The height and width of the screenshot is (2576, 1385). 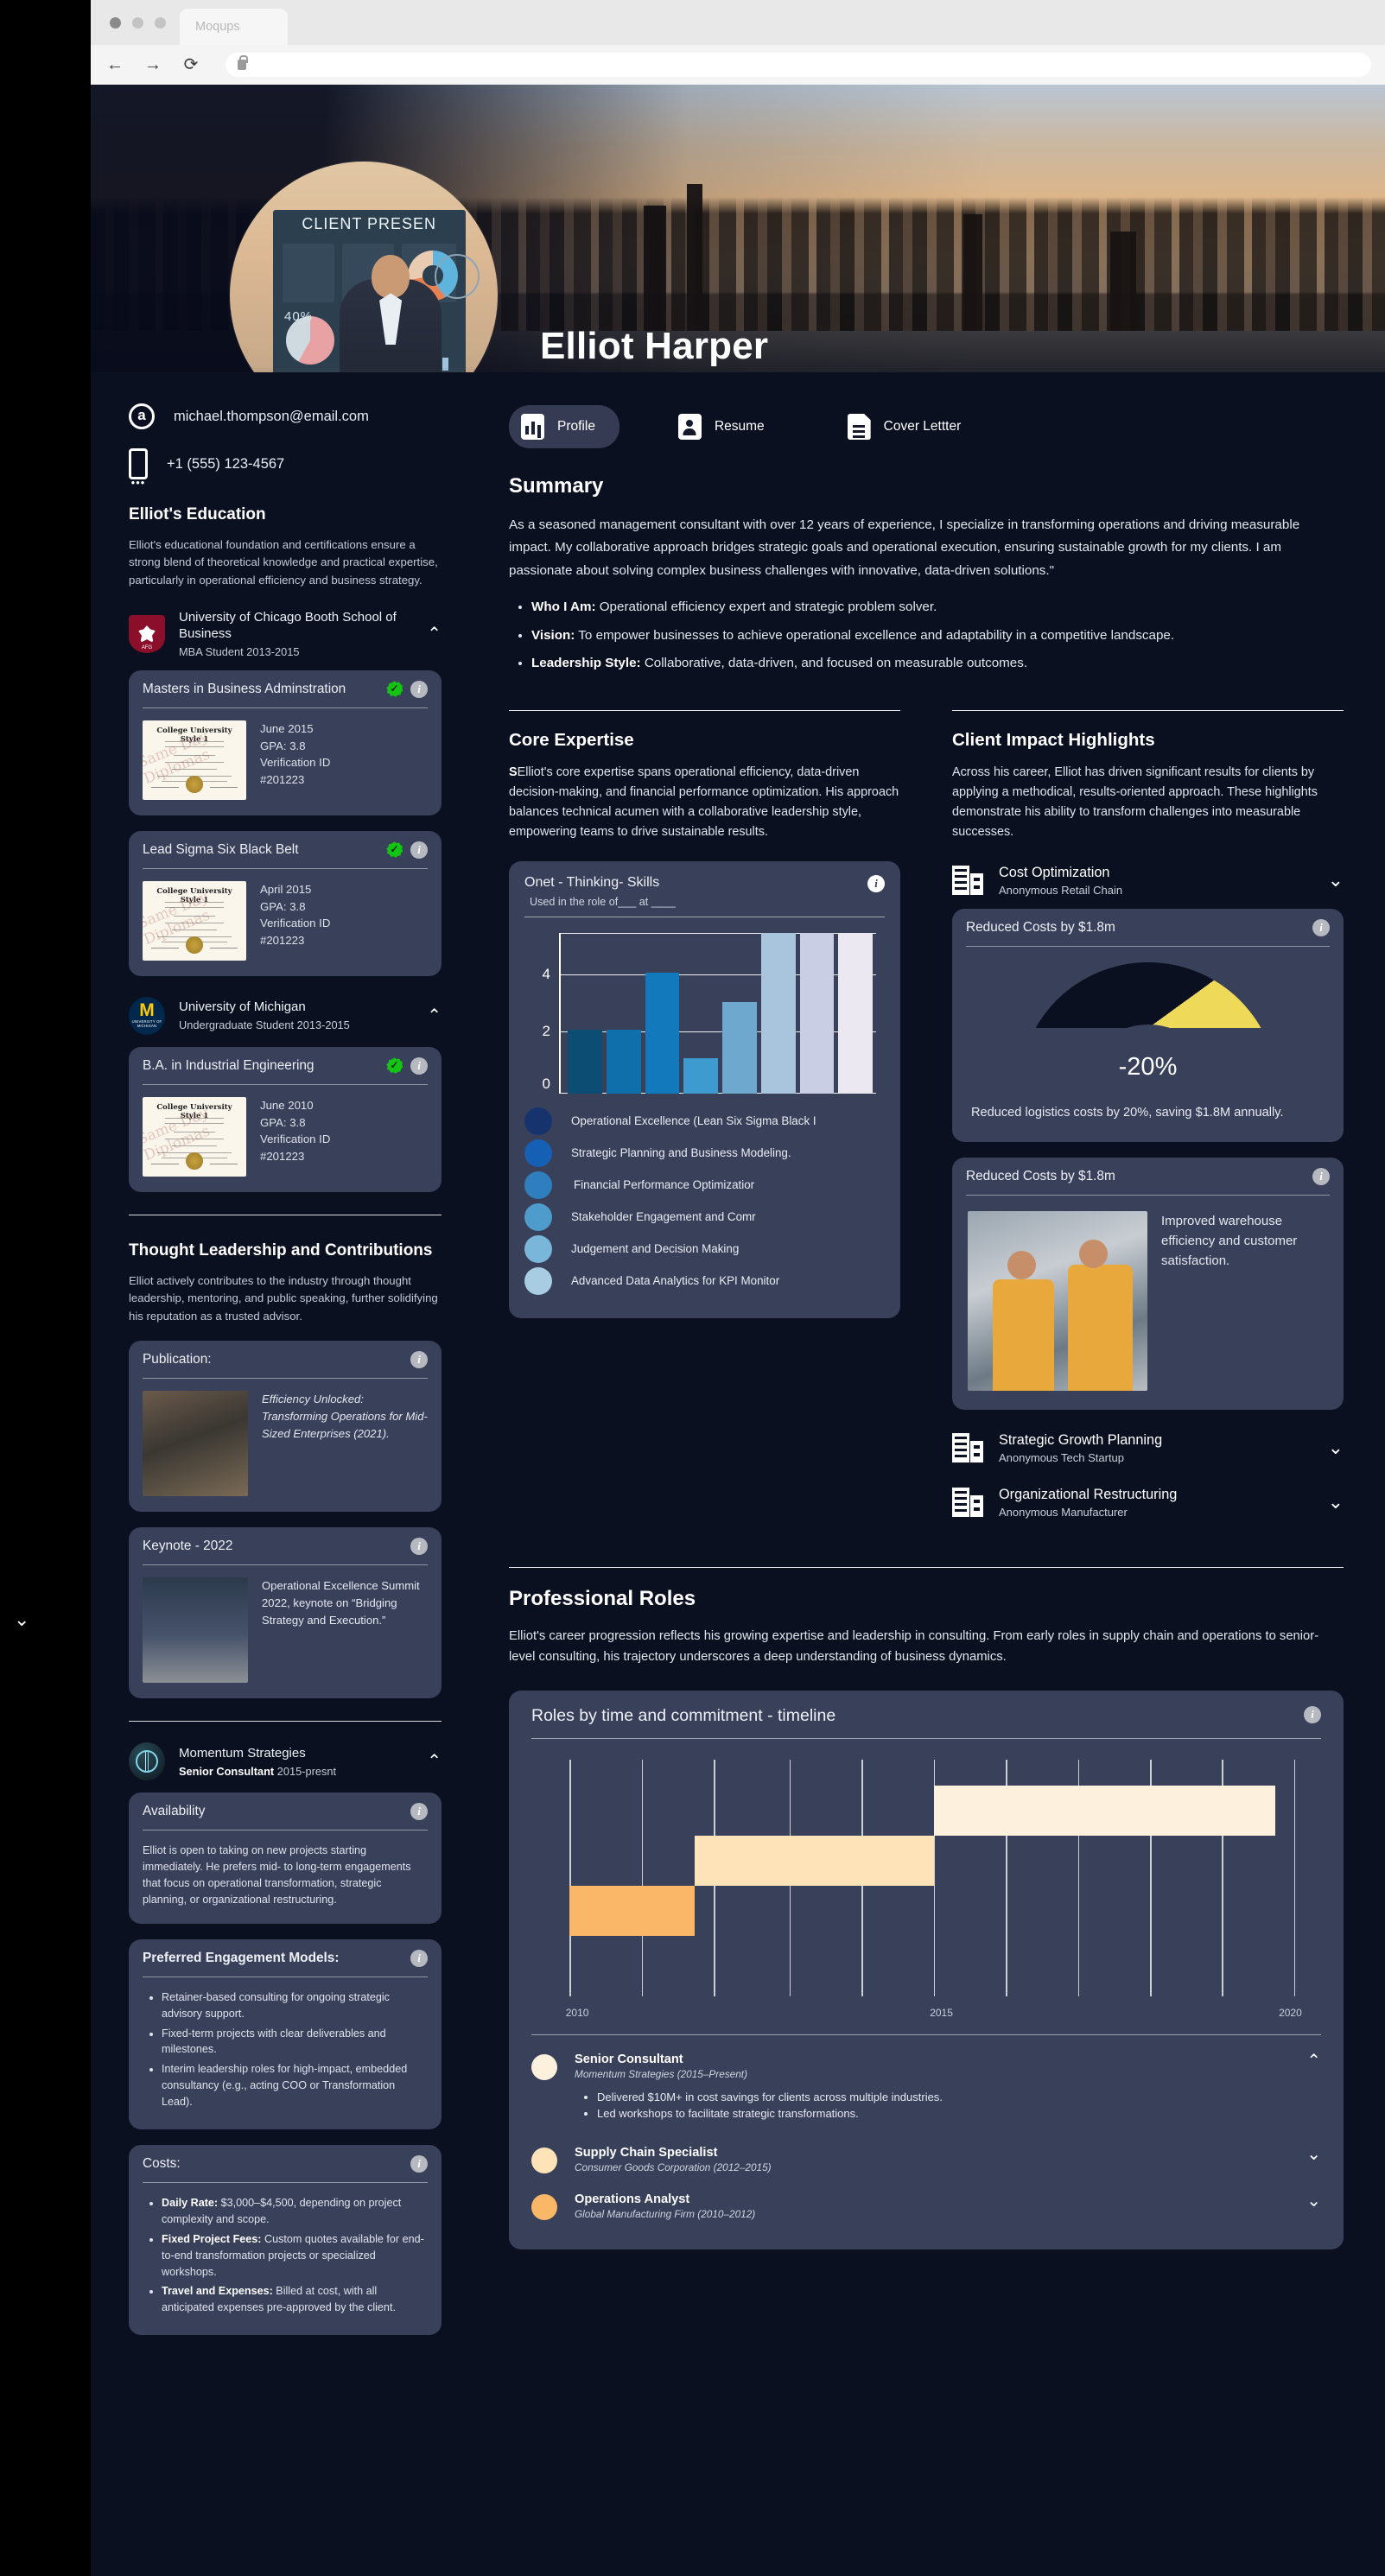 What do you see at coordinates (625, 2073) in the screenshot?
I see `role-company-name: Momentum Strategies` at bounding box center [625, 2073].